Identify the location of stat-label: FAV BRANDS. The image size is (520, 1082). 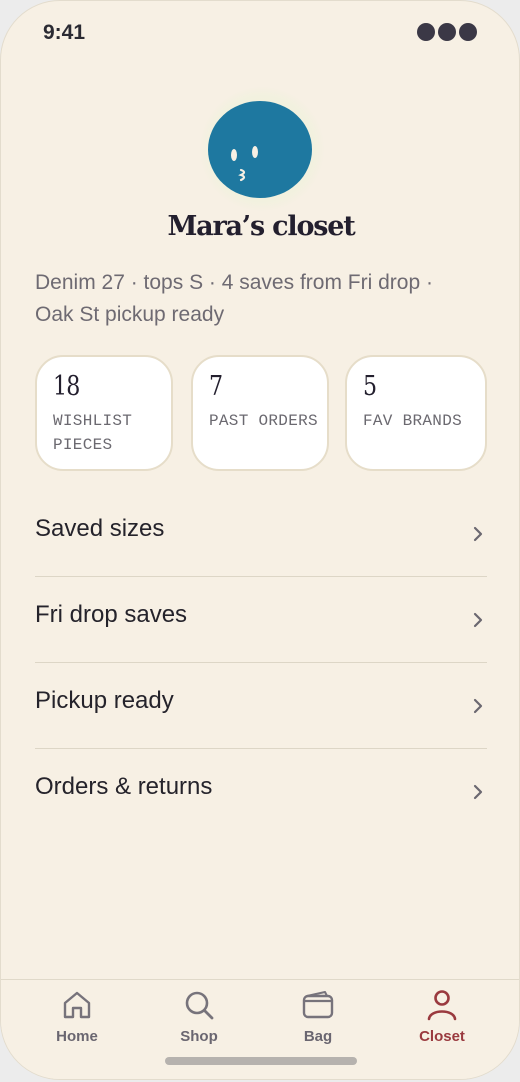
(413, 421).